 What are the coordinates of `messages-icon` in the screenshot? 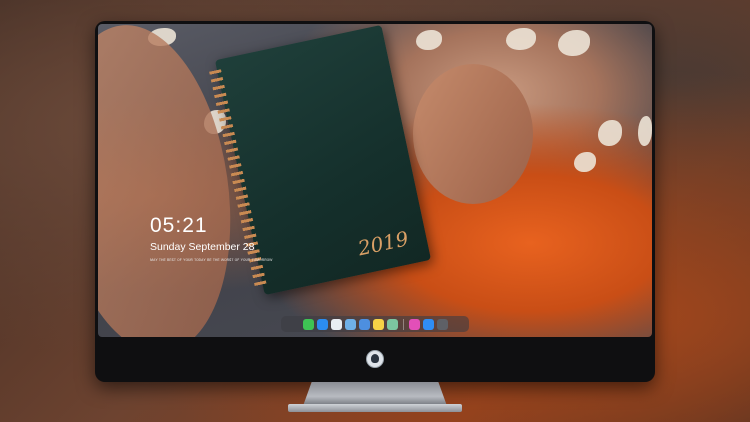 It's located at (308, 324).